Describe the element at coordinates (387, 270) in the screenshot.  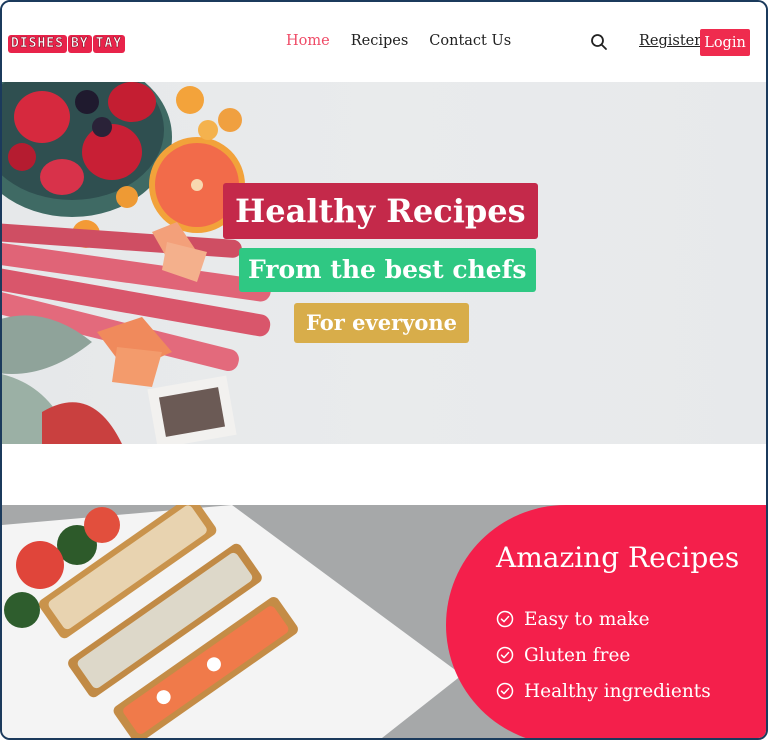
I see `hero-subtitle: From the best chefs` at that location.